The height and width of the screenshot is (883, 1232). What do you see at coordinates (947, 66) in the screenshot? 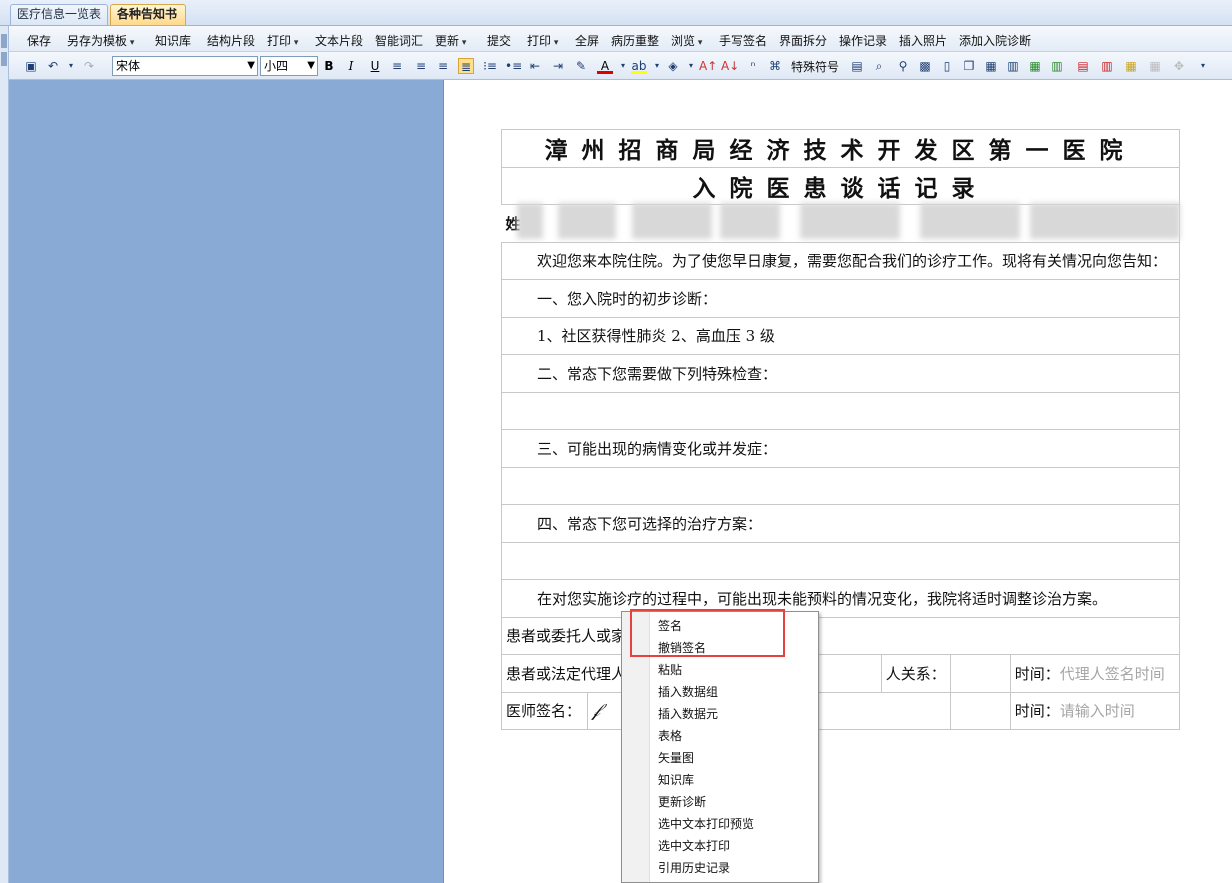
I see `page-icon: ▯` at bounding box center [947, 66].